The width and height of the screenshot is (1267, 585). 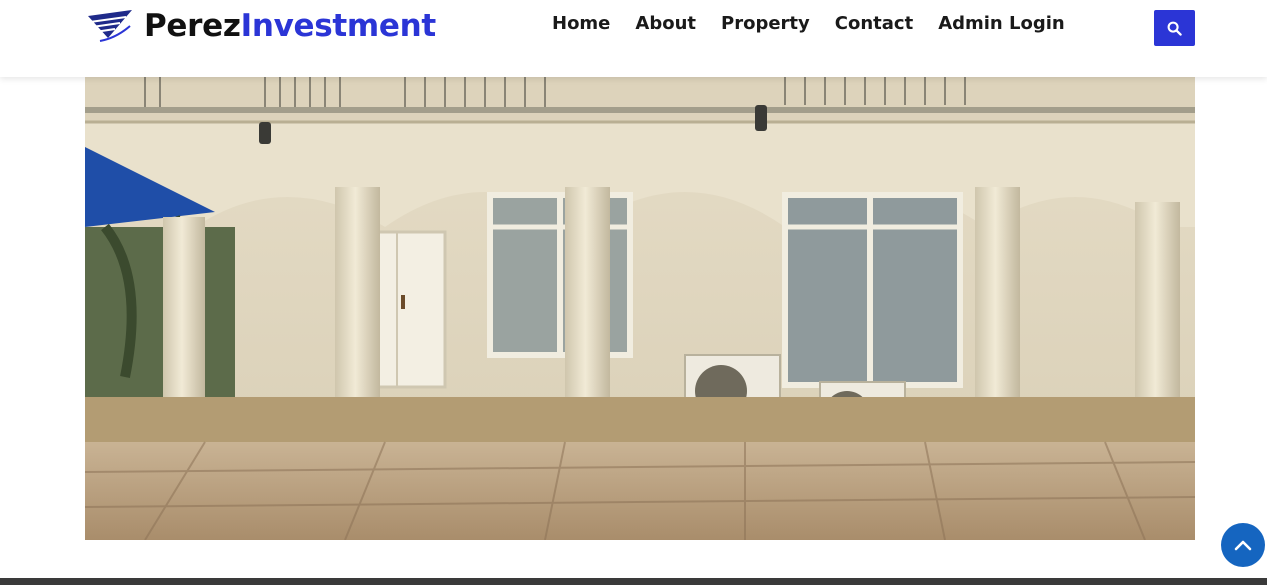 What do you see at coordinates (821, 24) in the screenshot?
I see `main-nav: Home About Property Contact Admin Login` at bounding box center [821, 24].